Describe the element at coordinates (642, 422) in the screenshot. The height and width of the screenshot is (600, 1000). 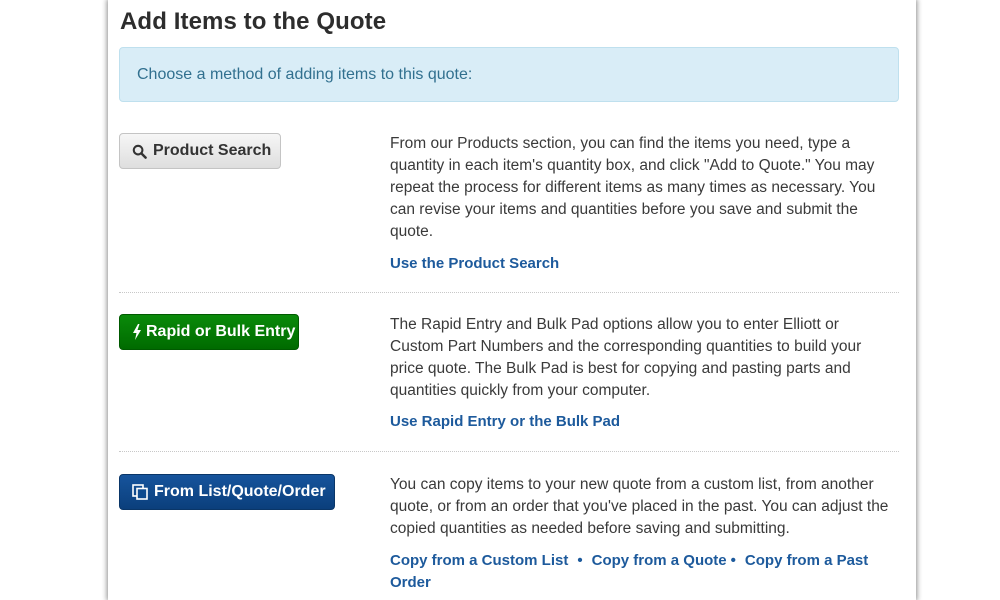
I see `rapid-bulk-entry-links: Use Rapid Entry or the Bulk Pad` at that location.